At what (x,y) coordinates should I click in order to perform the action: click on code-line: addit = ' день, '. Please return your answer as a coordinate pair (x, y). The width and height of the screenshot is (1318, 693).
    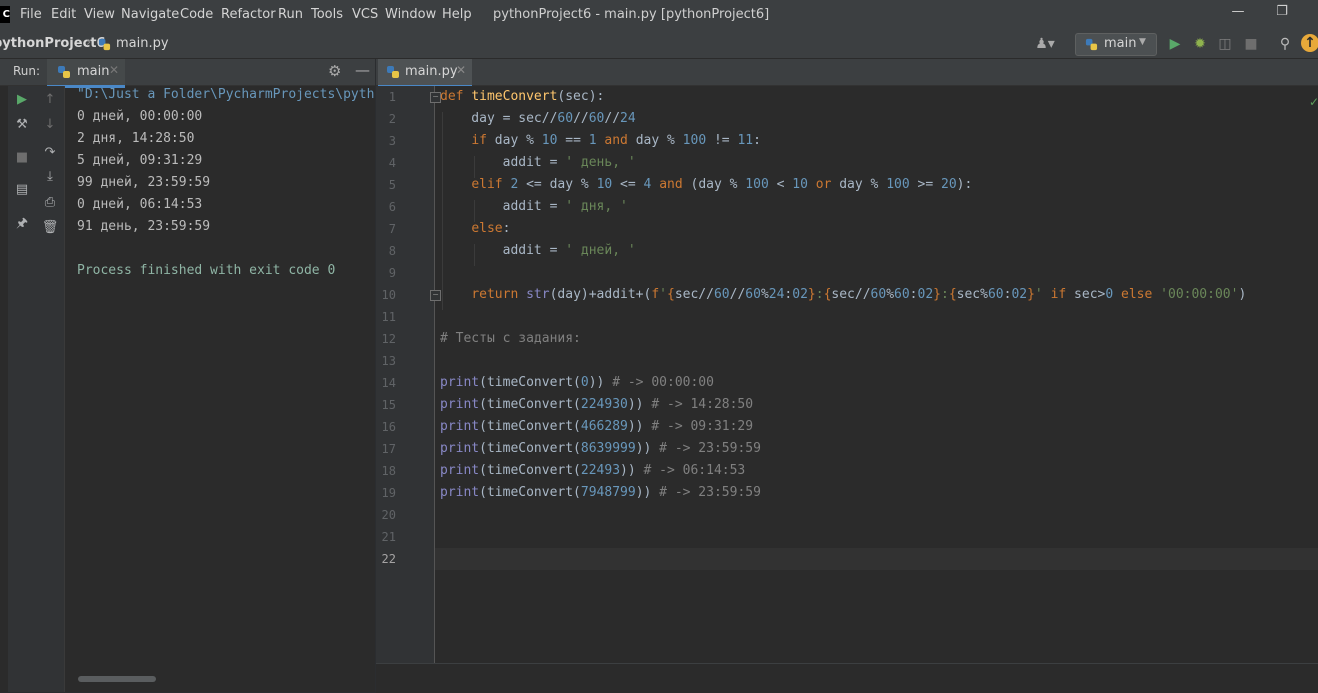
    Looking at the image, I should click on (538, 162).